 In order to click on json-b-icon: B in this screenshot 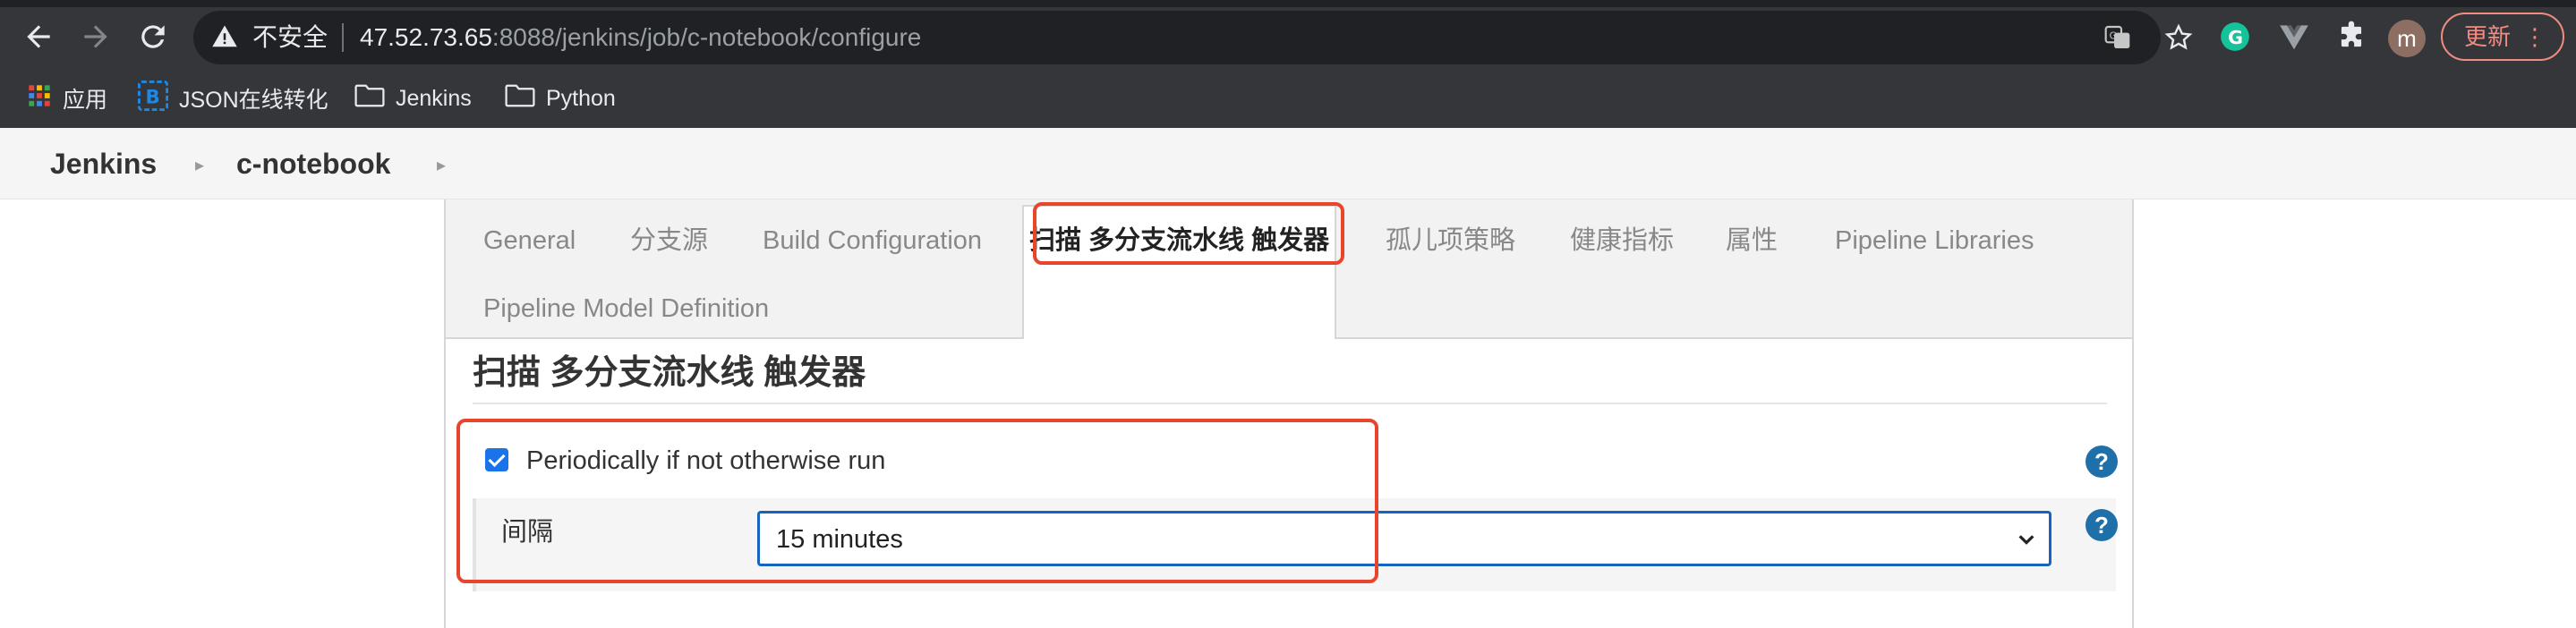, I will do `click(153, 98)`.